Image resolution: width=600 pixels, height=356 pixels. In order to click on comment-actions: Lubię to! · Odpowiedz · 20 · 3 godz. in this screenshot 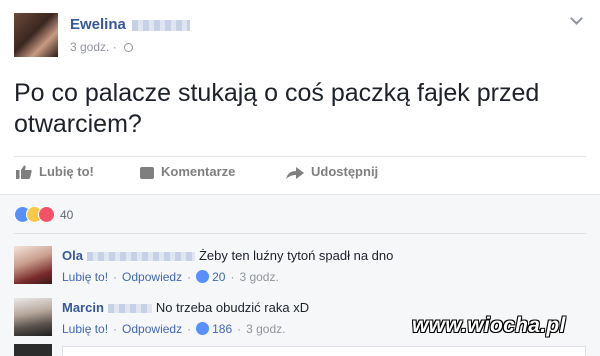, I will do `click(170, 277)`.